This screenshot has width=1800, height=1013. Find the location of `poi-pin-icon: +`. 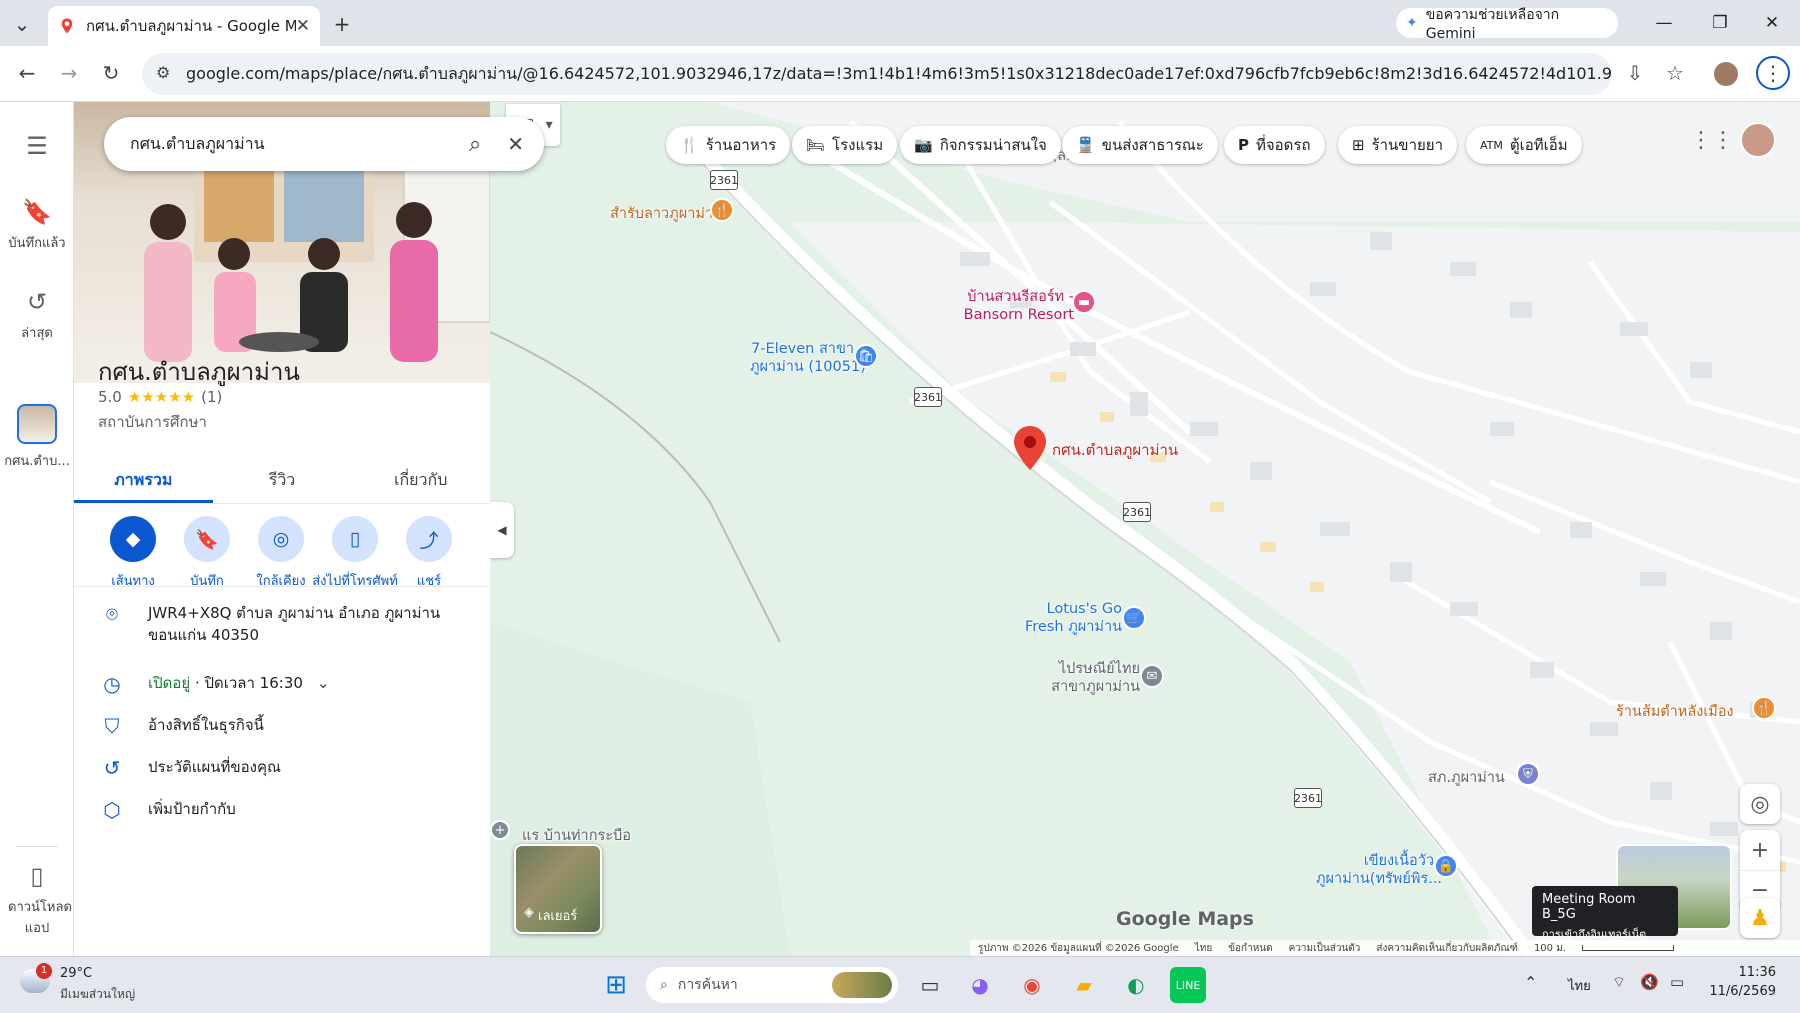

poi-pin-icon: + is located at coordinates (500, 830).